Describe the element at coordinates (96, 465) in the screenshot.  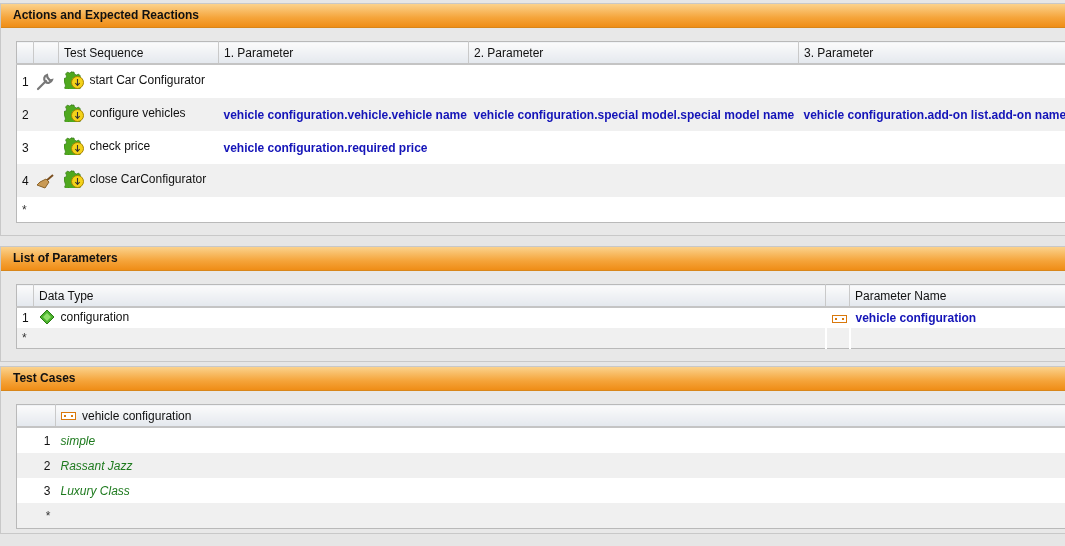
I see `test-case-name: Rassant Jazz` at that location.